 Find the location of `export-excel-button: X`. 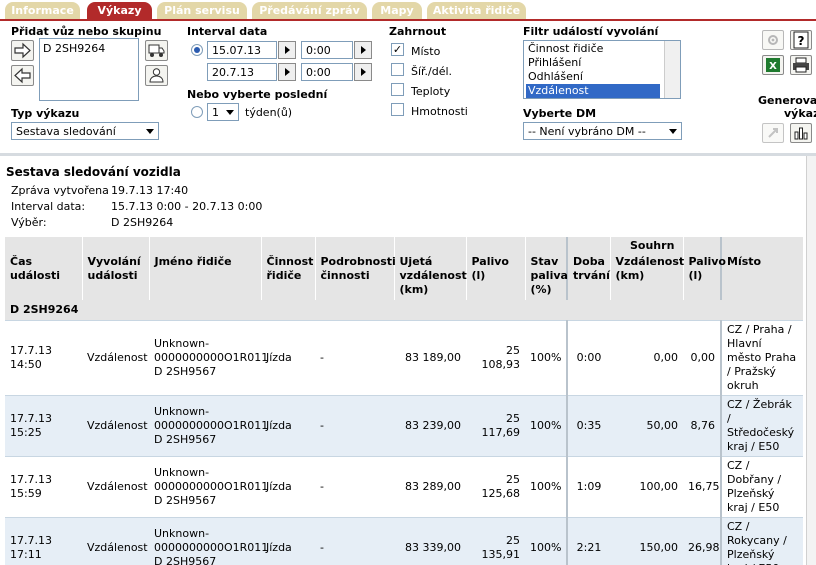

export-excel-button: X is located at coordinates (773, 65).